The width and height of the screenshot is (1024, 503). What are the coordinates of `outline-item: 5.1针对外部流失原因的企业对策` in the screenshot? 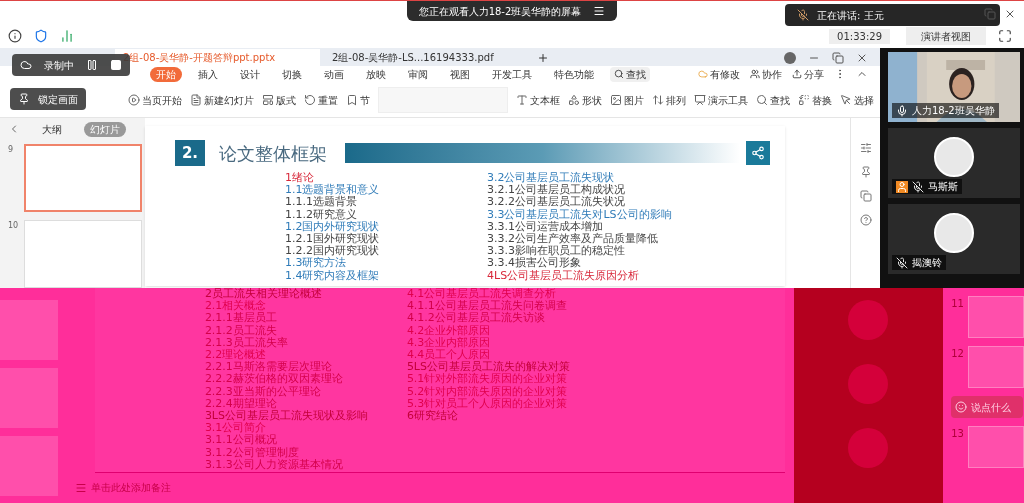 It's located at (487, 379).